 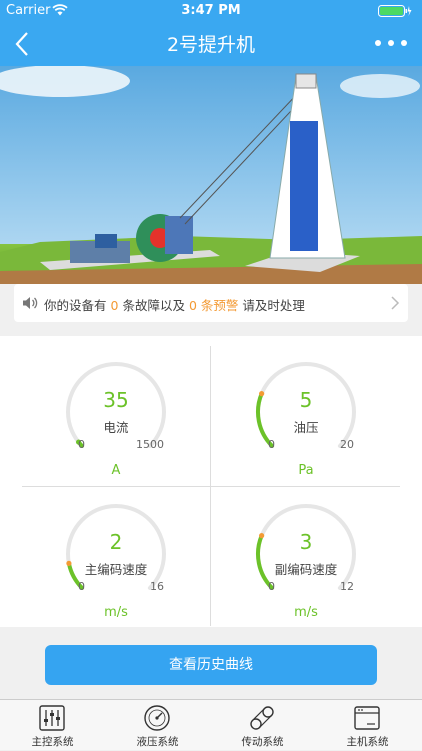 I want to click on header: Carrier 3:47 PM 2号提升机, so click(x=211, y=33).